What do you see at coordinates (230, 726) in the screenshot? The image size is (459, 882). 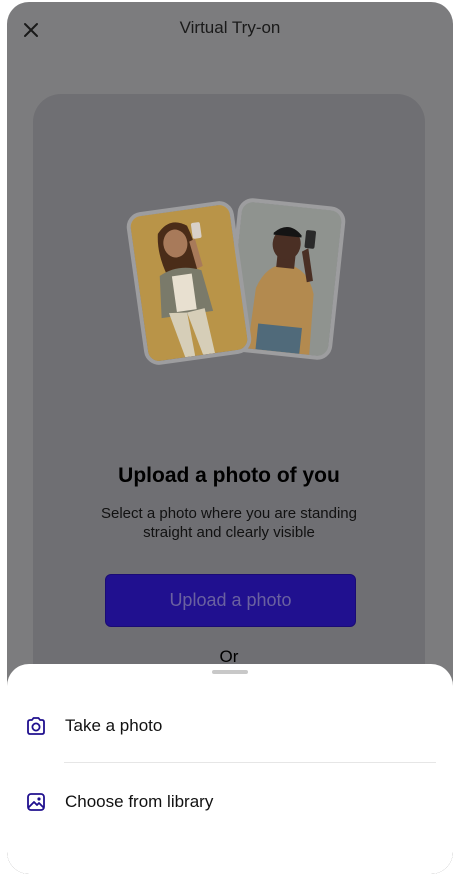 I see `take-photo-option: Take a photo` at bounding box center [230, 726].